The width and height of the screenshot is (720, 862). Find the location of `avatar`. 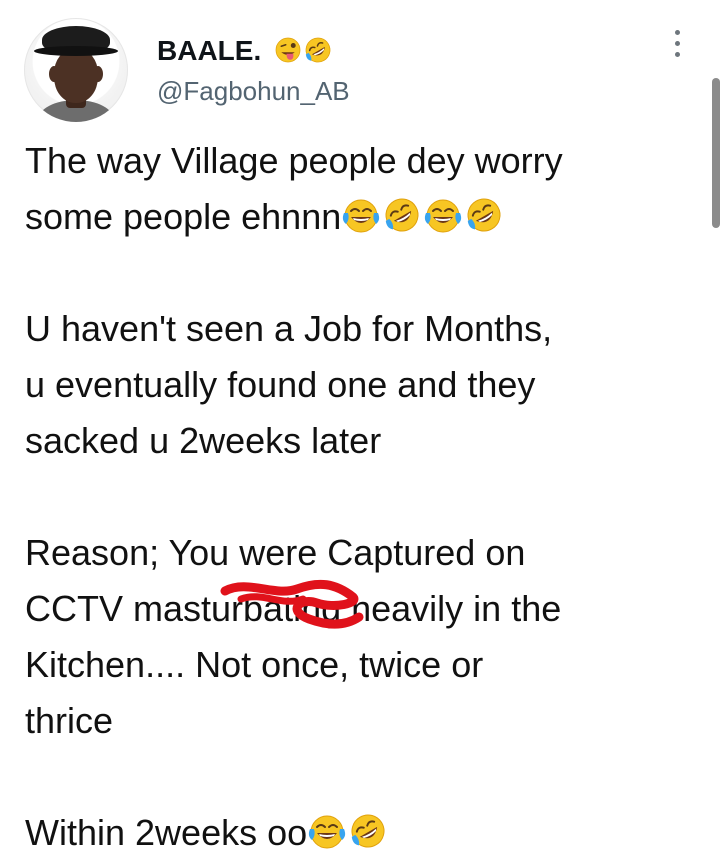

avatar is located at coordinates (76, 70).